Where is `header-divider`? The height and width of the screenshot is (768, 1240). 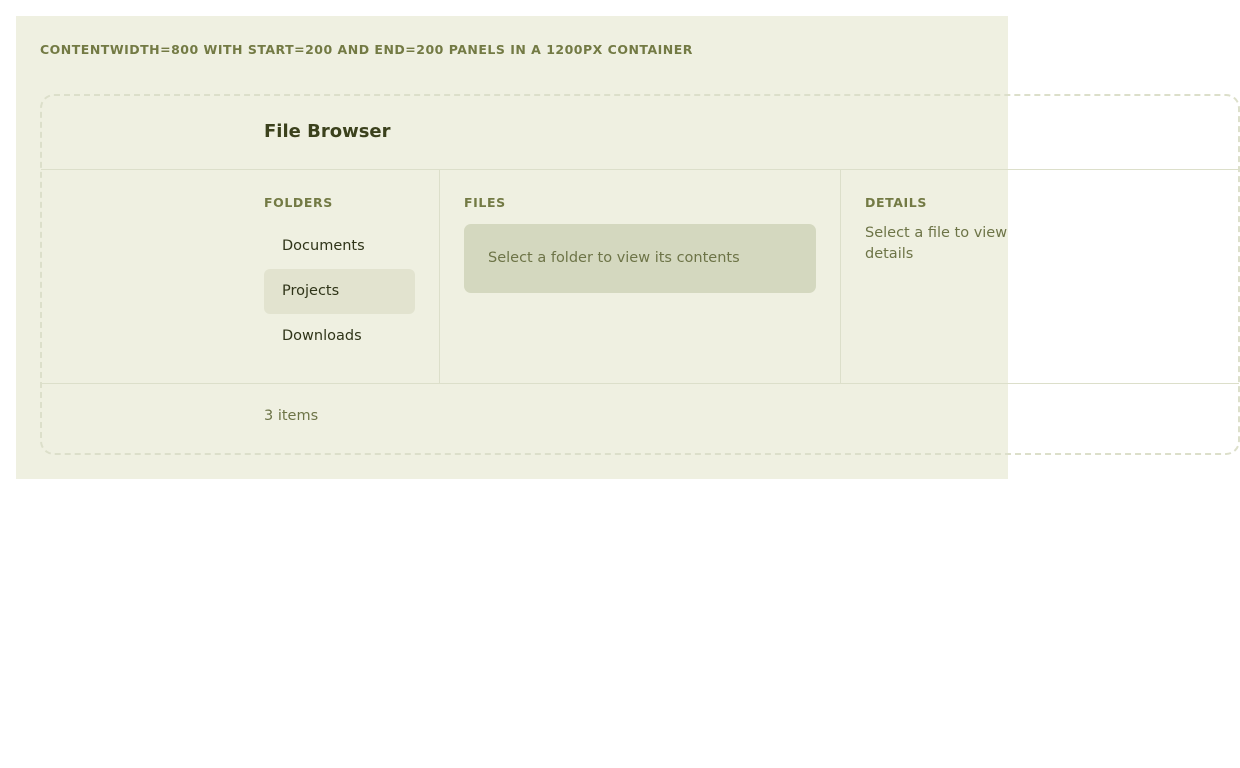 header-divider is located at coordinates (640, 169).